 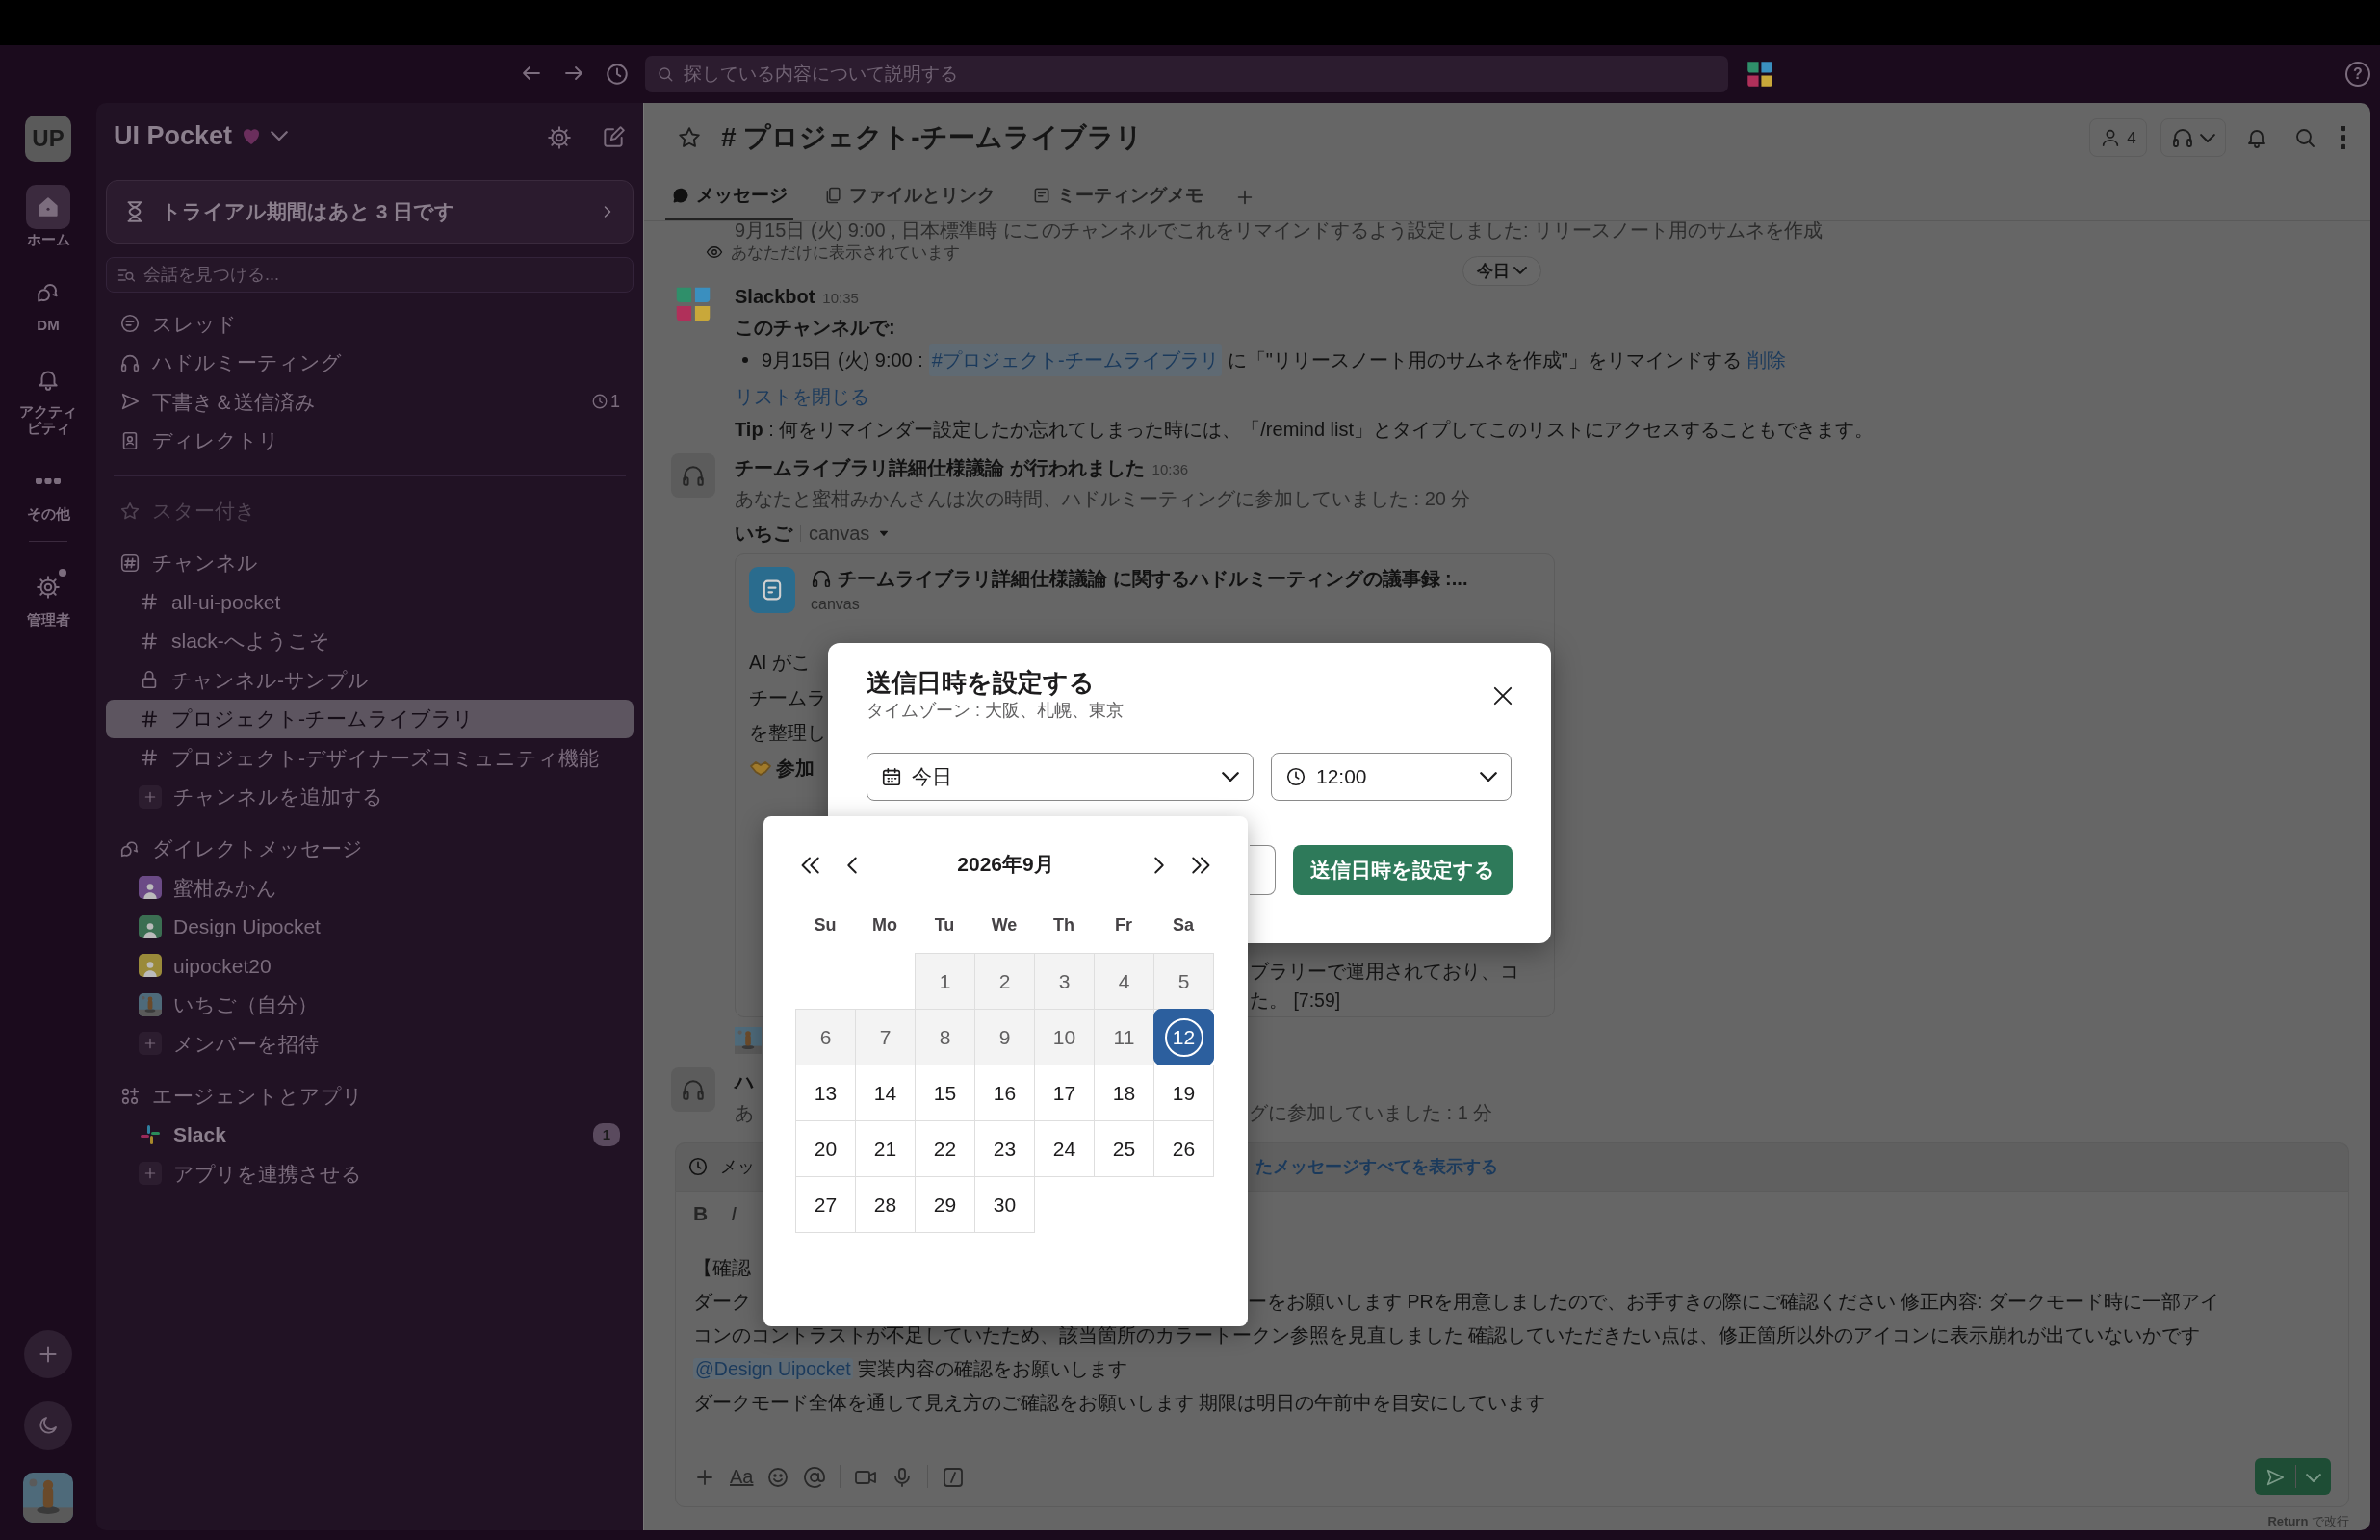 What do you see at coordinates (775, 297) in the screenshot?
I see `author-name: Slackbot` at bounding box center [775, 297].